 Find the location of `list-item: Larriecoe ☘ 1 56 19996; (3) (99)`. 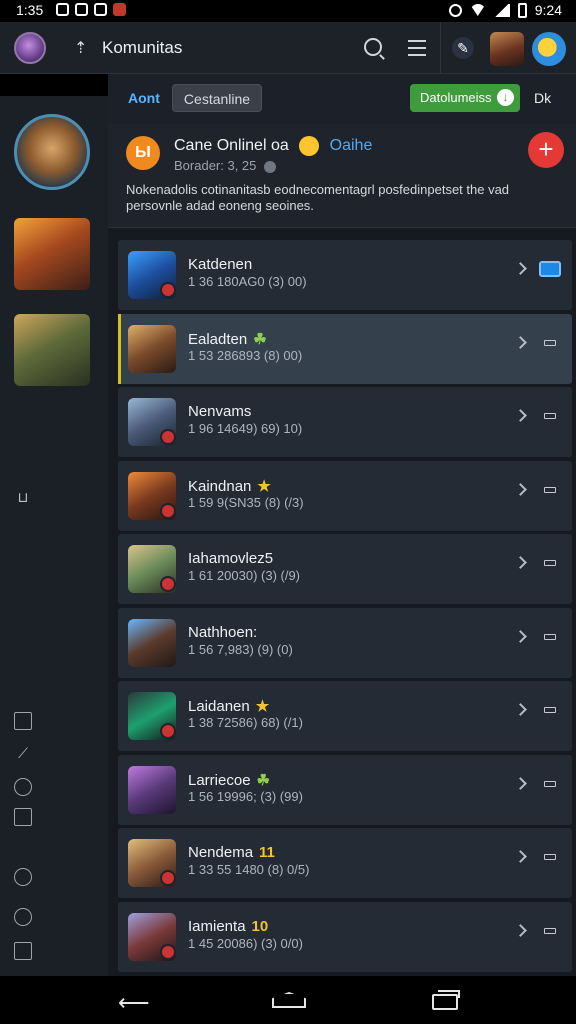

list-item: Larriecoe ☘ 1 56 19996; (3) (99) is located at coordinates (345, 789).